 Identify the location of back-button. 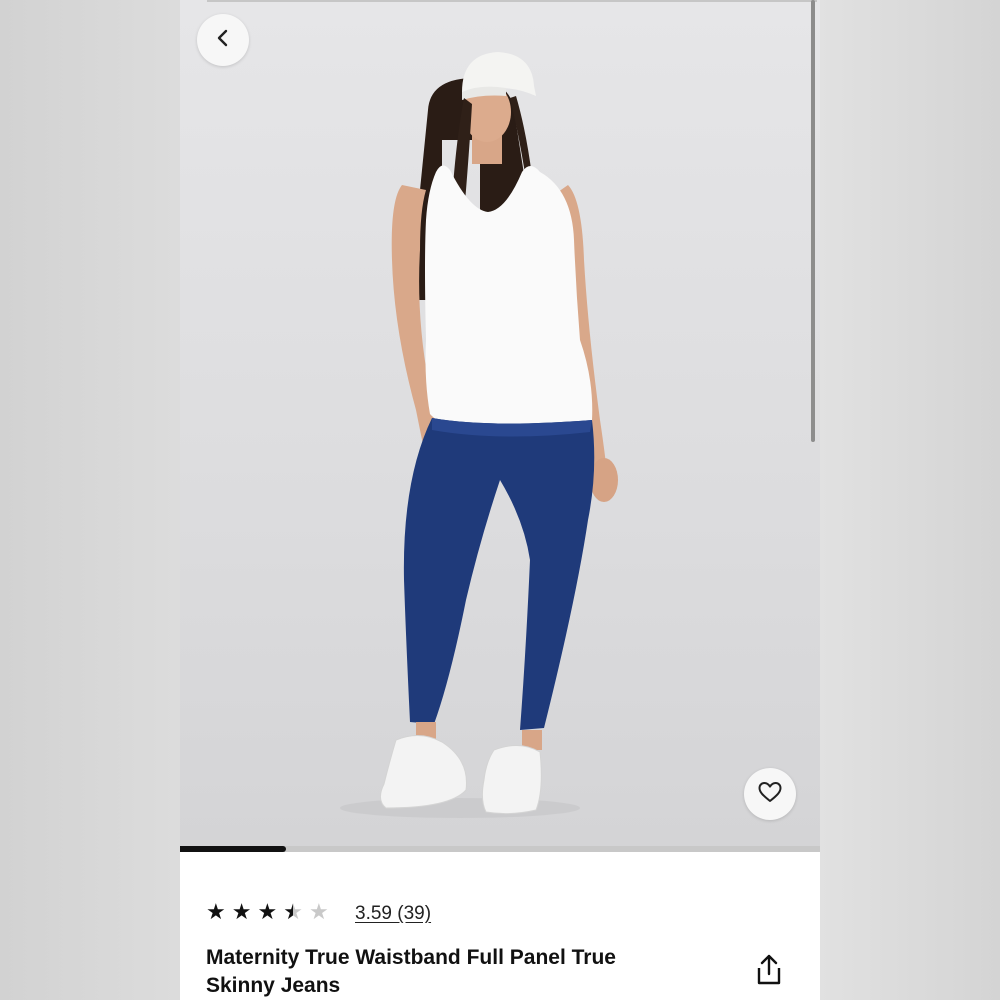
(223, 40).